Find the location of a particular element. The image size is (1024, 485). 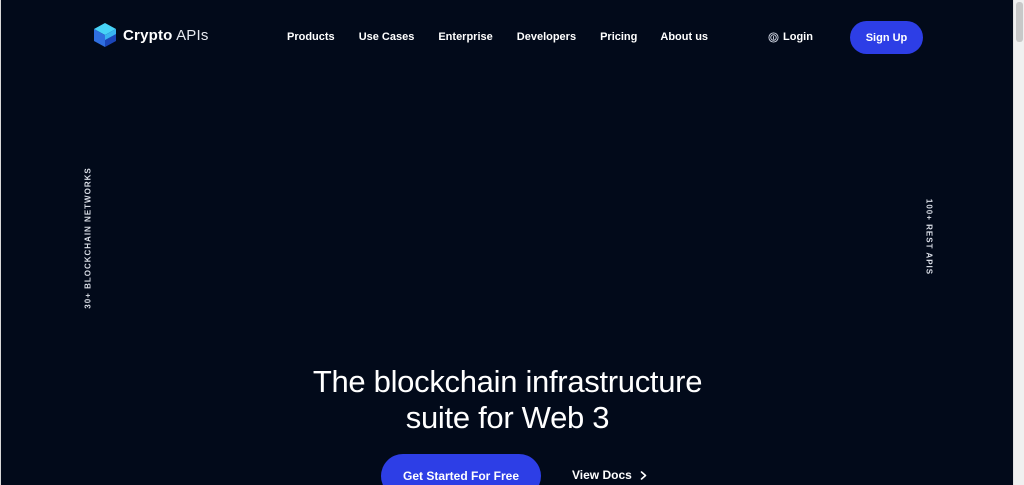

view-docs-link: View Docs is located at coordinates (609, 475).